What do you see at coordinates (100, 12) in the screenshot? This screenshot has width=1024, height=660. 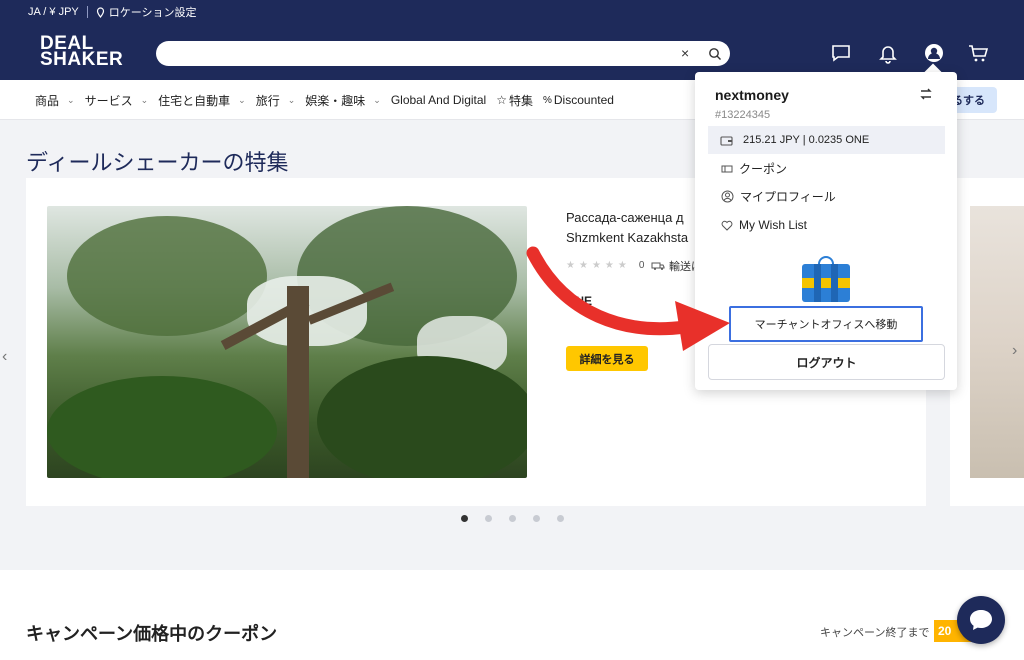 I see `location-pin-icon` at bounding box center [100, 12].